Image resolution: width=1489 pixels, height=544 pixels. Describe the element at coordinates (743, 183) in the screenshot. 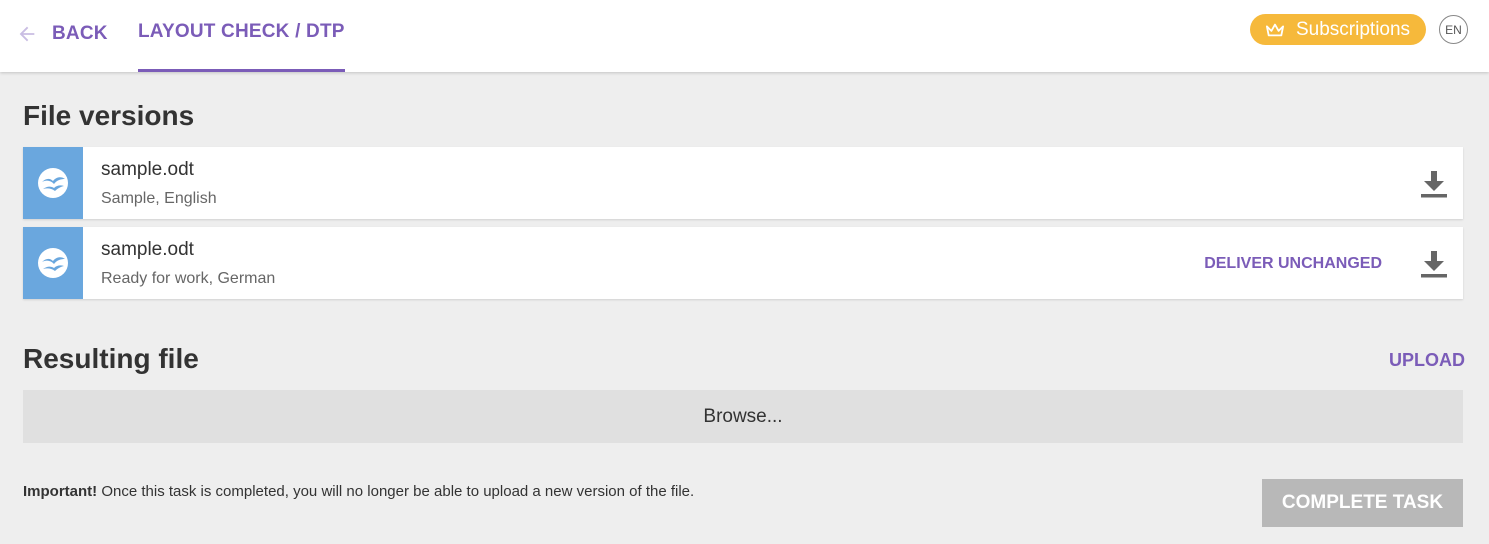

I see `file-version-row: sample.odt Sample, English` at that location.